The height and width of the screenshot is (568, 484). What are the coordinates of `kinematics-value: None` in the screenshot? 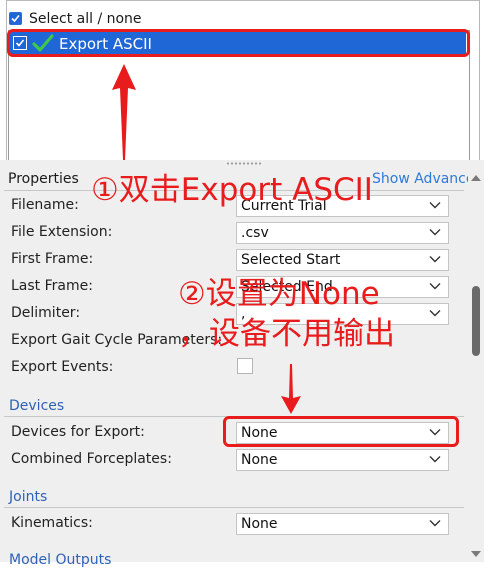 It's located at (259, 524).